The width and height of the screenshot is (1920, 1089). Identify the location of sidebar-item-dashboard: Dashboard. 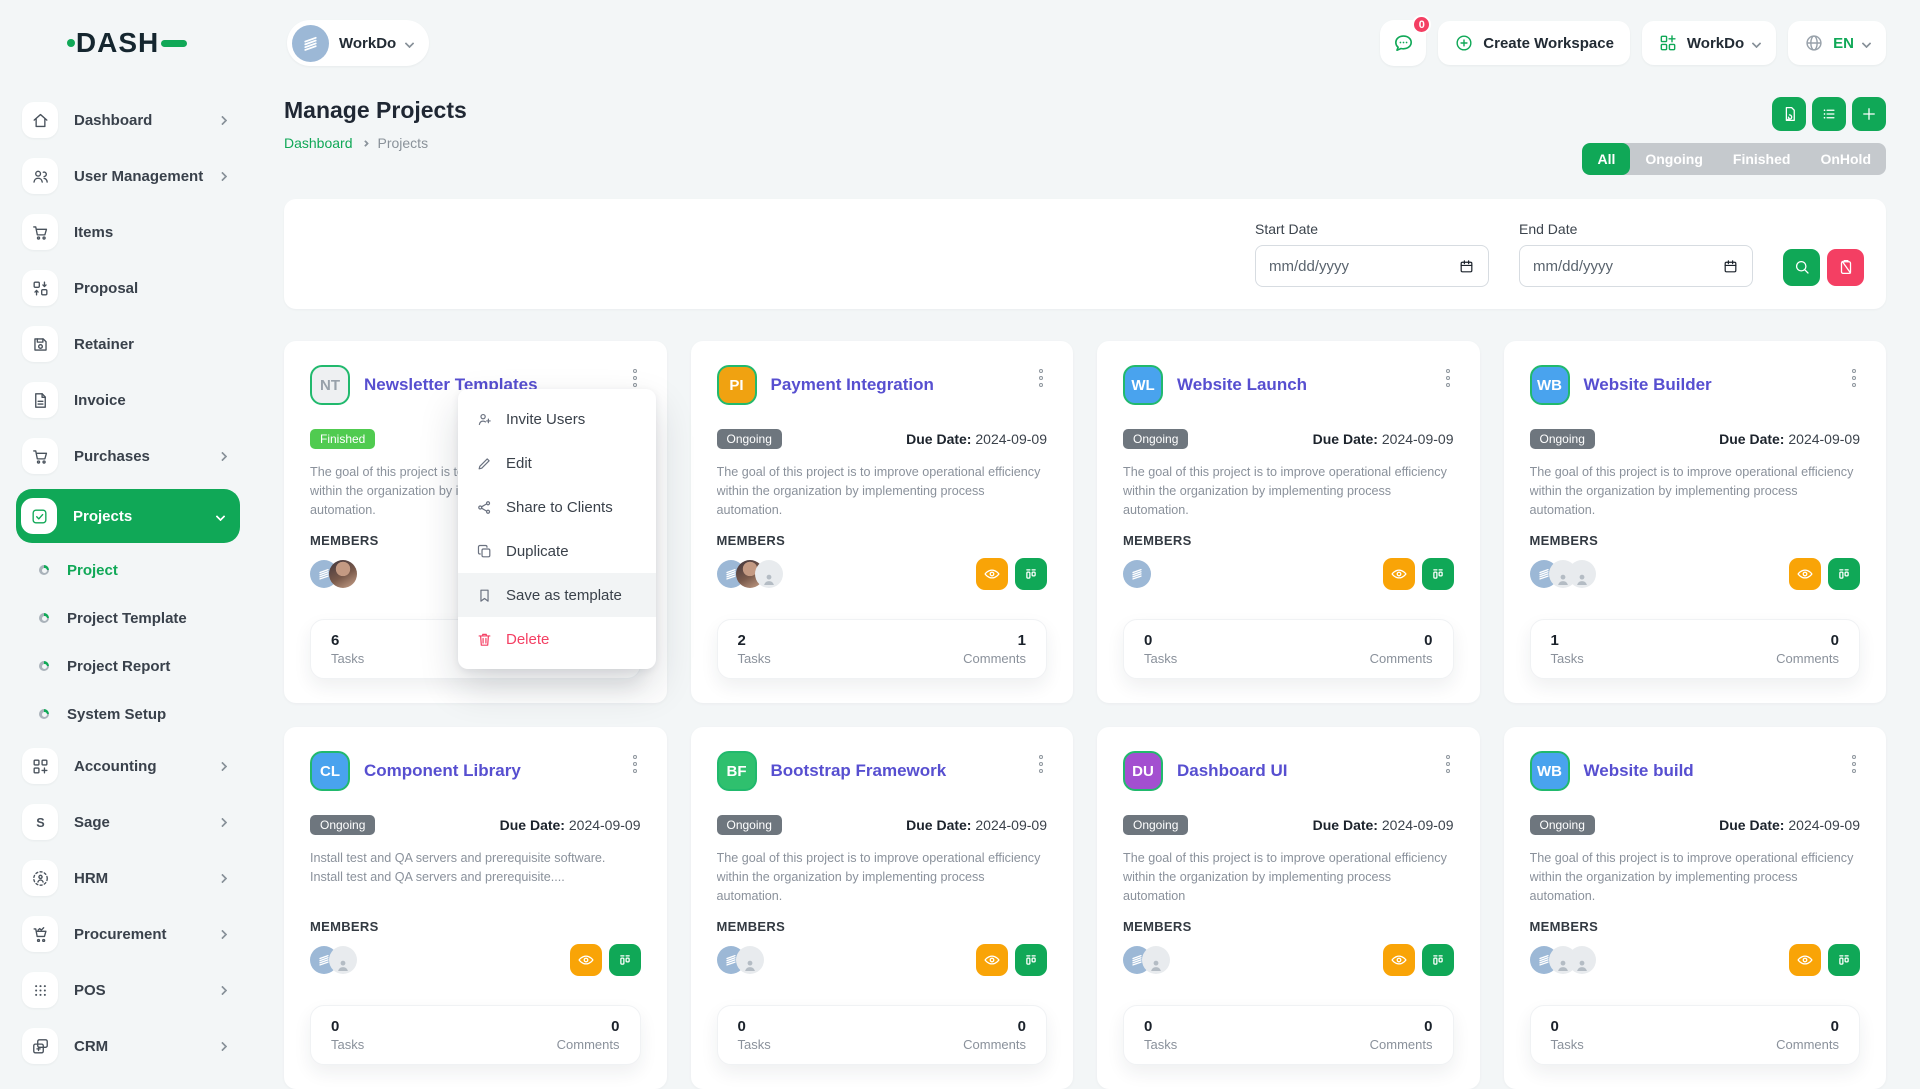
(128, 120).